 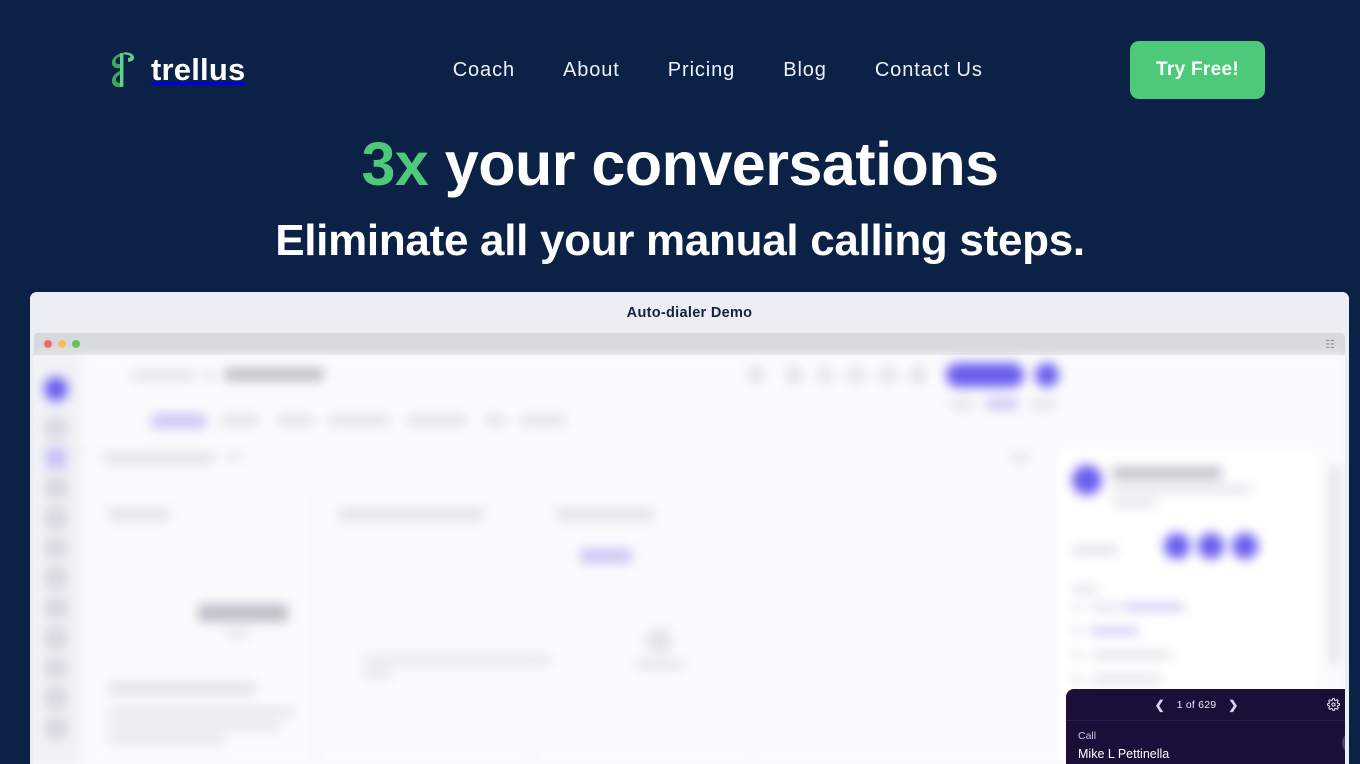 What do you see at coordinates (1334, 565) in the screenshot?
I see `crm-scrollbar` at bounding box center [1334, 565].